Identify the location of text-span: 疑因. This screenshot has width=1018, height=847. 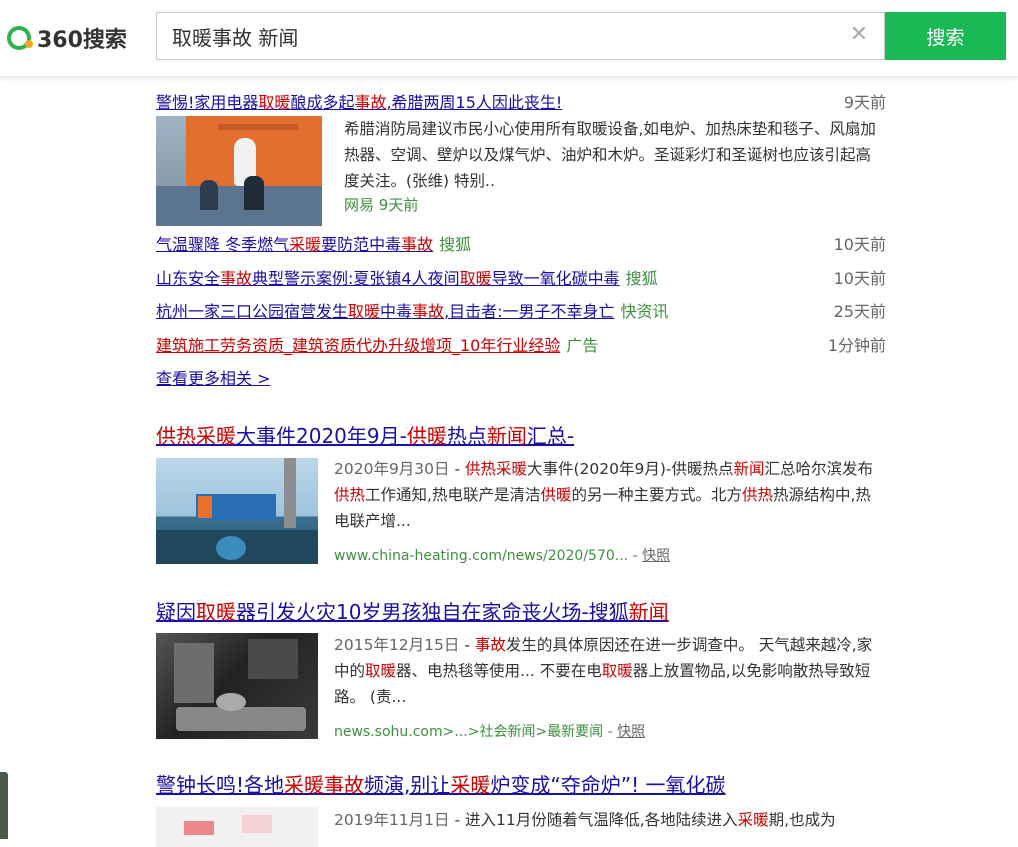
(176, 612).